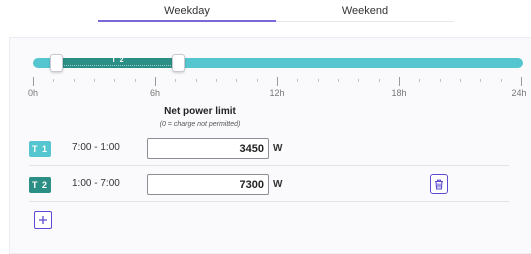 The image size is (531, 254). Describe the element at coordinates (399, 93) in the screenshot. I see `tick-label-18h: 18h` at that location.